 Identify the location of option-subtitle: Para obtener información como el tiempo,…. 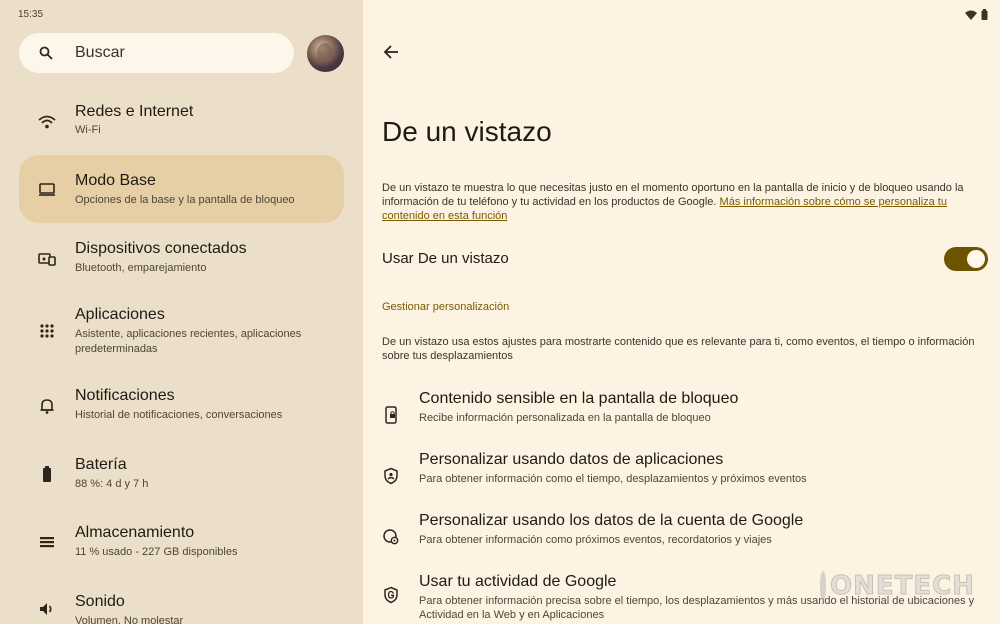
(613, 479).